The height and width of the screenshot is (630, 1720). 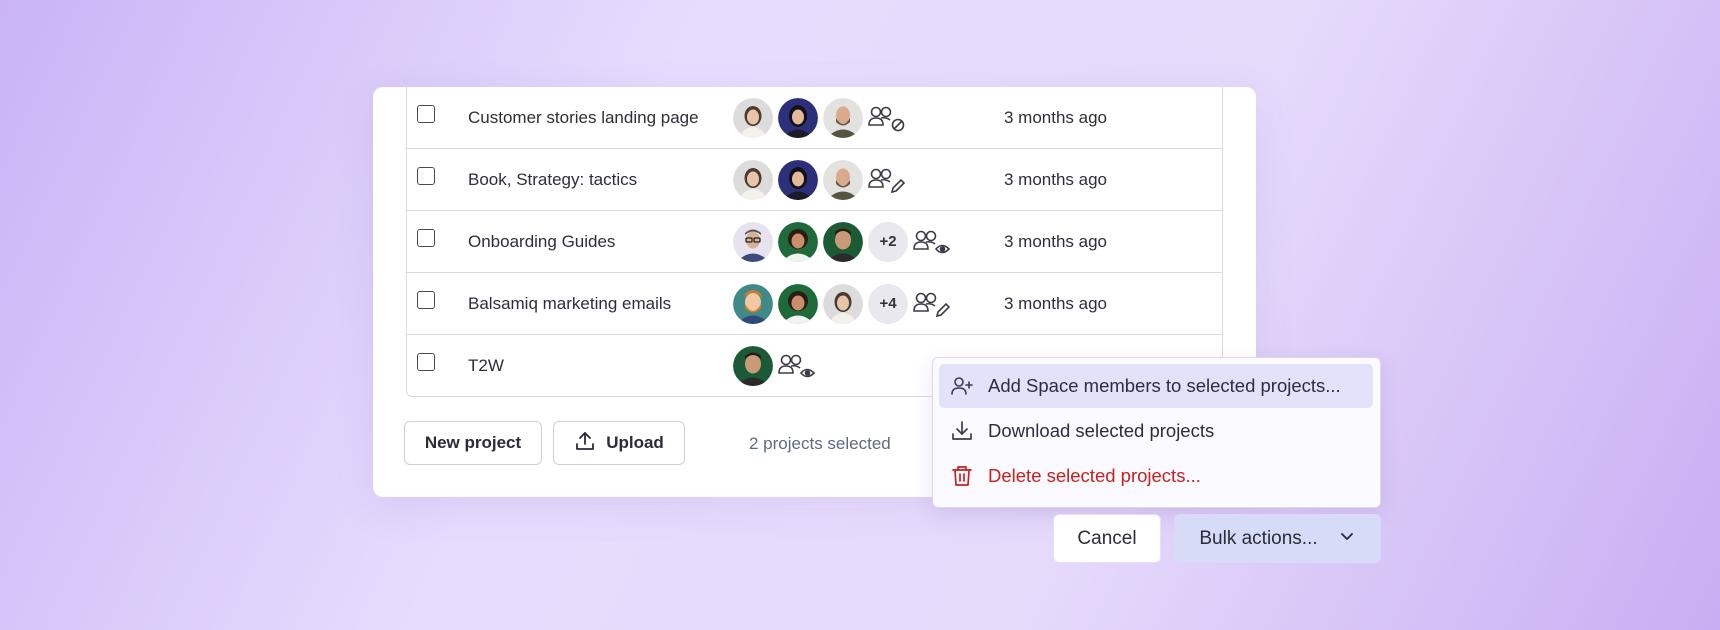 What do you see at coordinates (887, 118) in the screenshot?
I see `no-access-icon` at bounding box center [887, 118].